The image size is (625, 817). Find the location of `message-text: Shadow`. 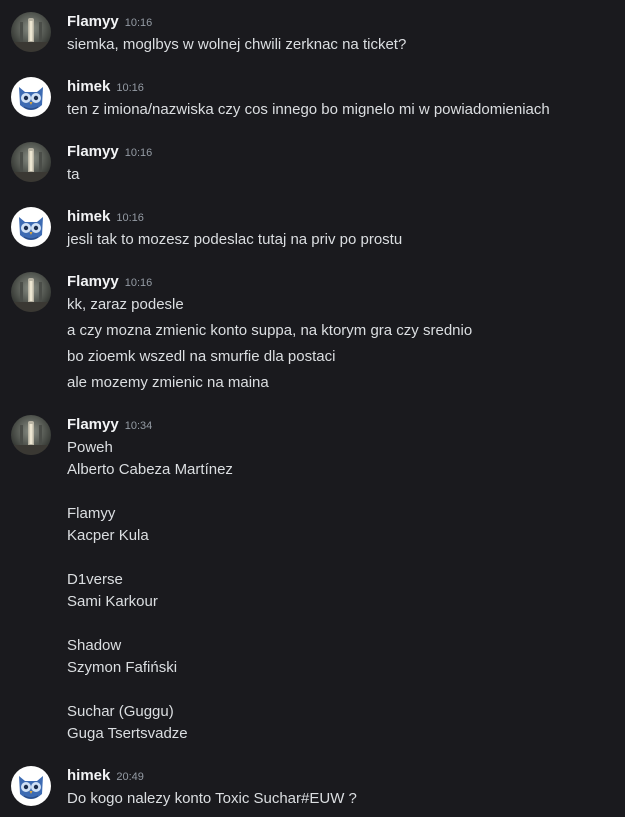

message-text: Shadow is located at coordinates (94, 645).